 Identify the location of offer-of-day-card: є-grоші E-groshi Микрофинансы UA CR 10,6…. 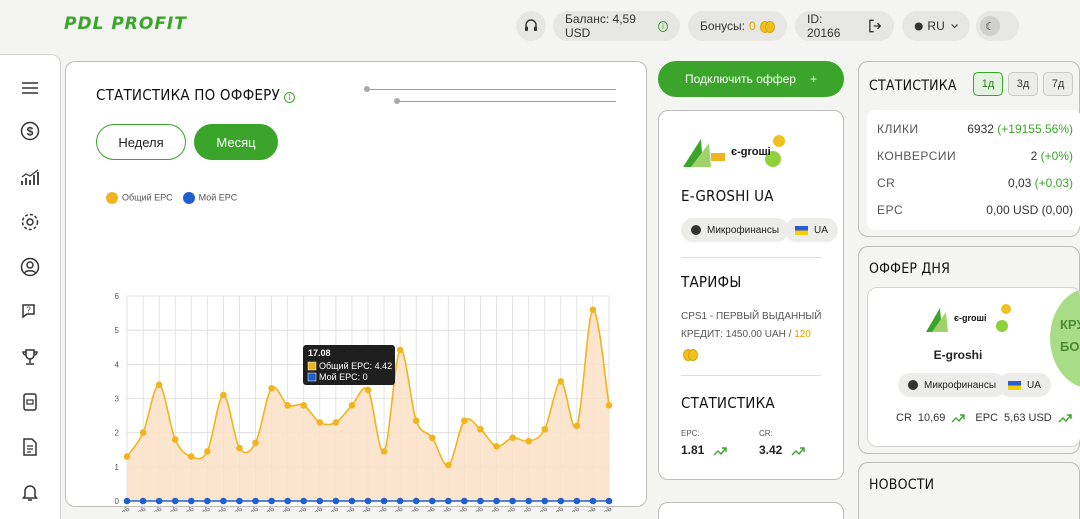
(973, 367).